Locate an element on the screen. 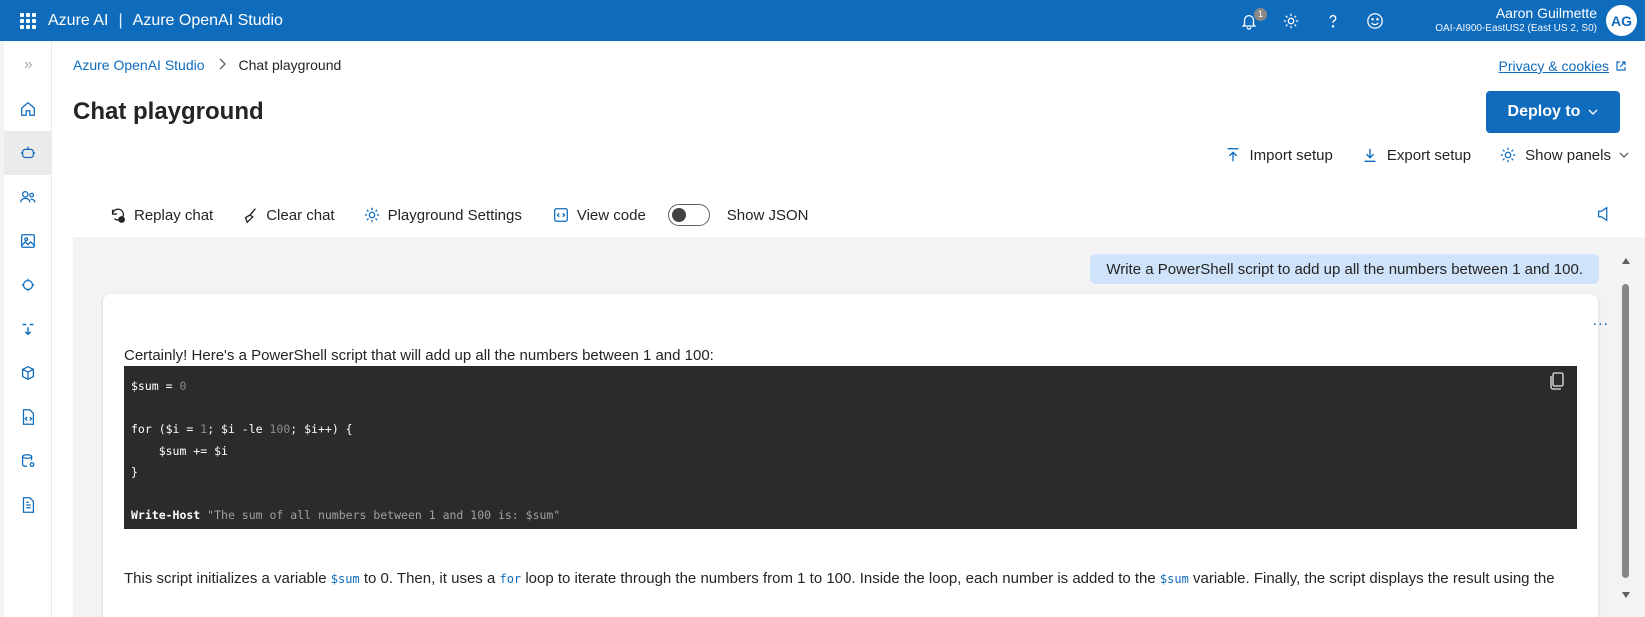  nav-content-filters is located at coordinates (28, 505).